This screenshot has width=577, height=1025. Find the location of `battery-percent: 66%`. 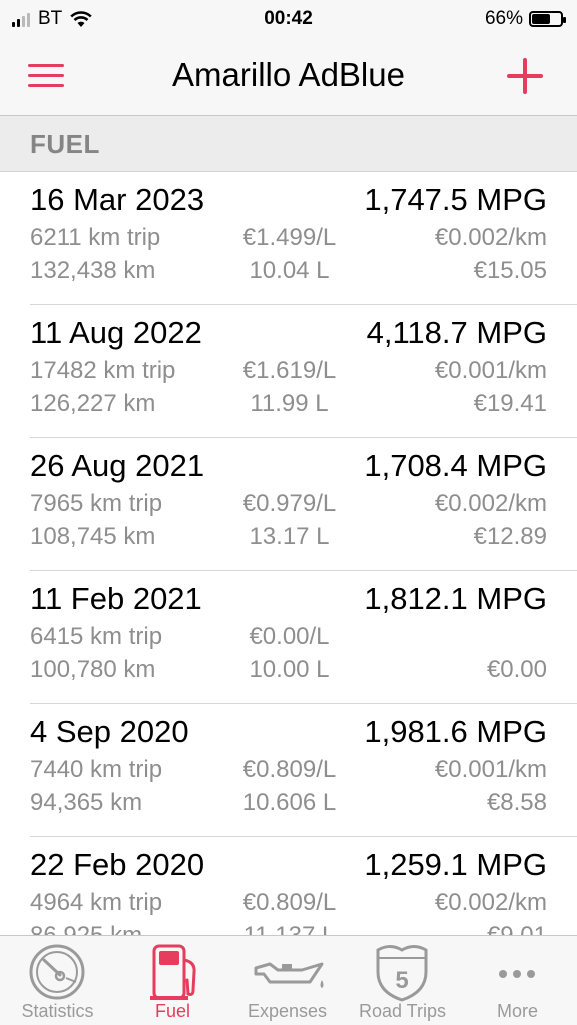

battery-percent: 66% is located at coordinates (503, 18).